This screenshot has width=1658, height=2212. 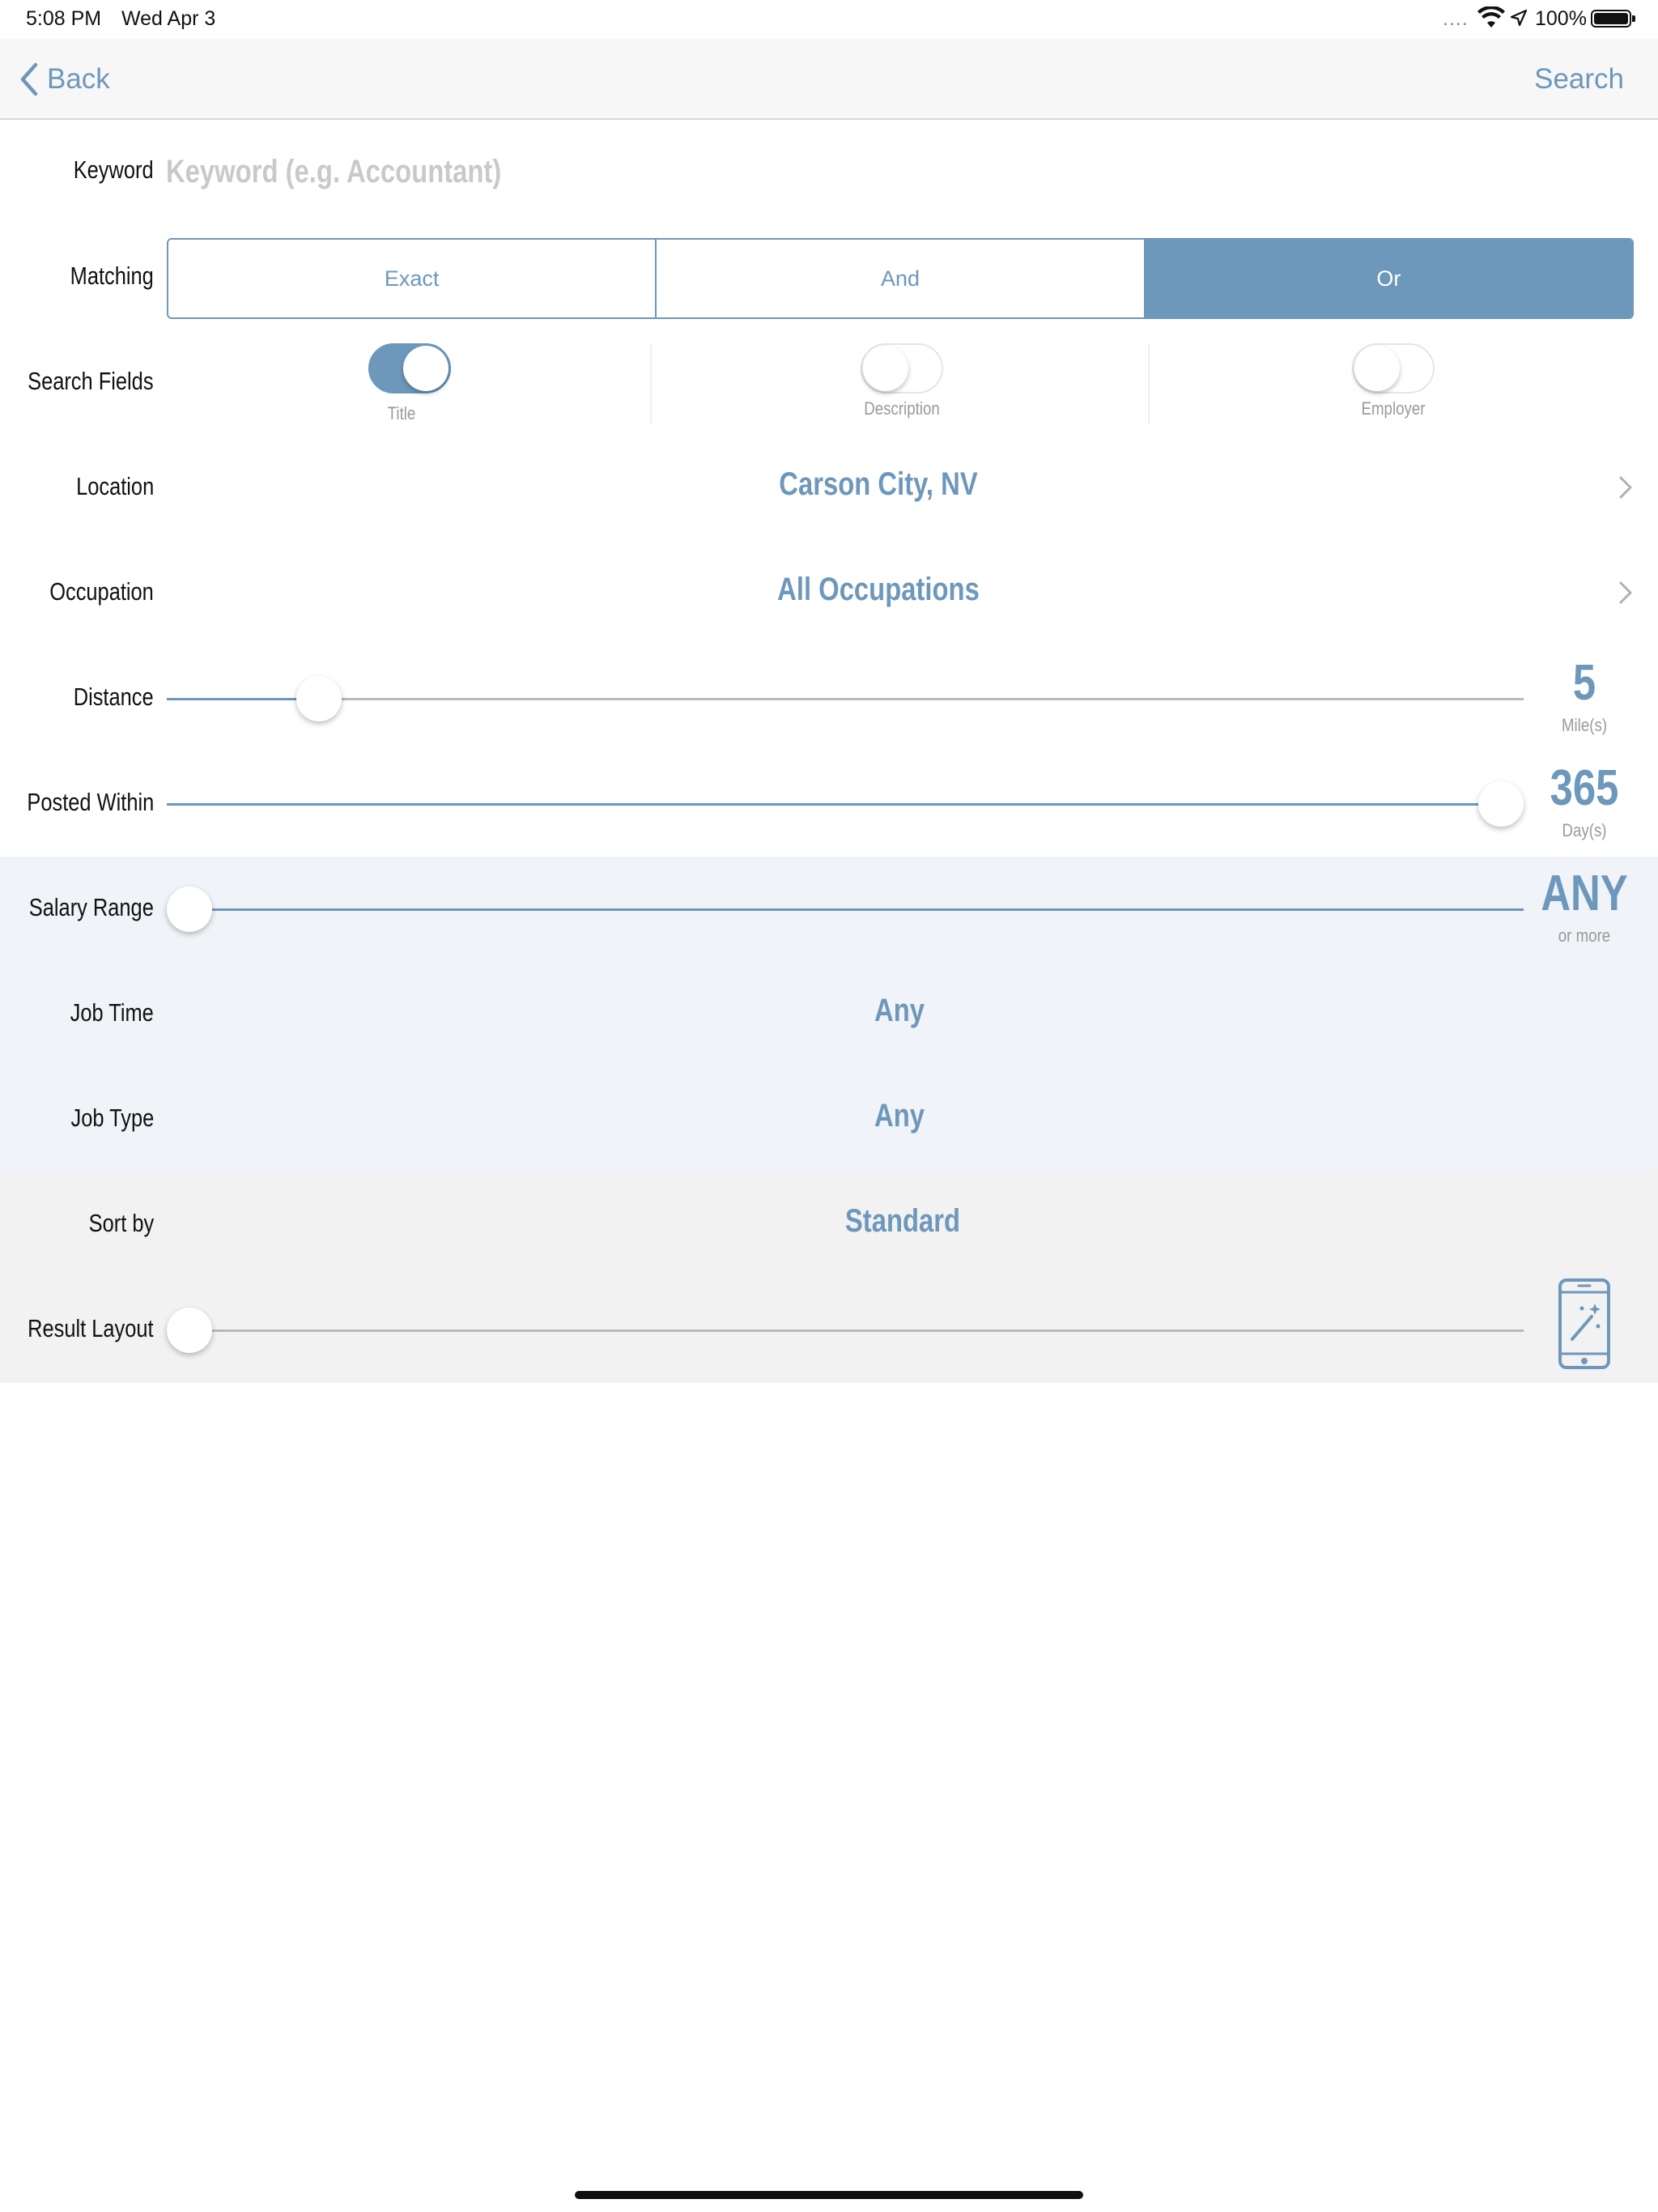 I want to click on posted-within-unit: Day(s), so click(x=1584, y=830).